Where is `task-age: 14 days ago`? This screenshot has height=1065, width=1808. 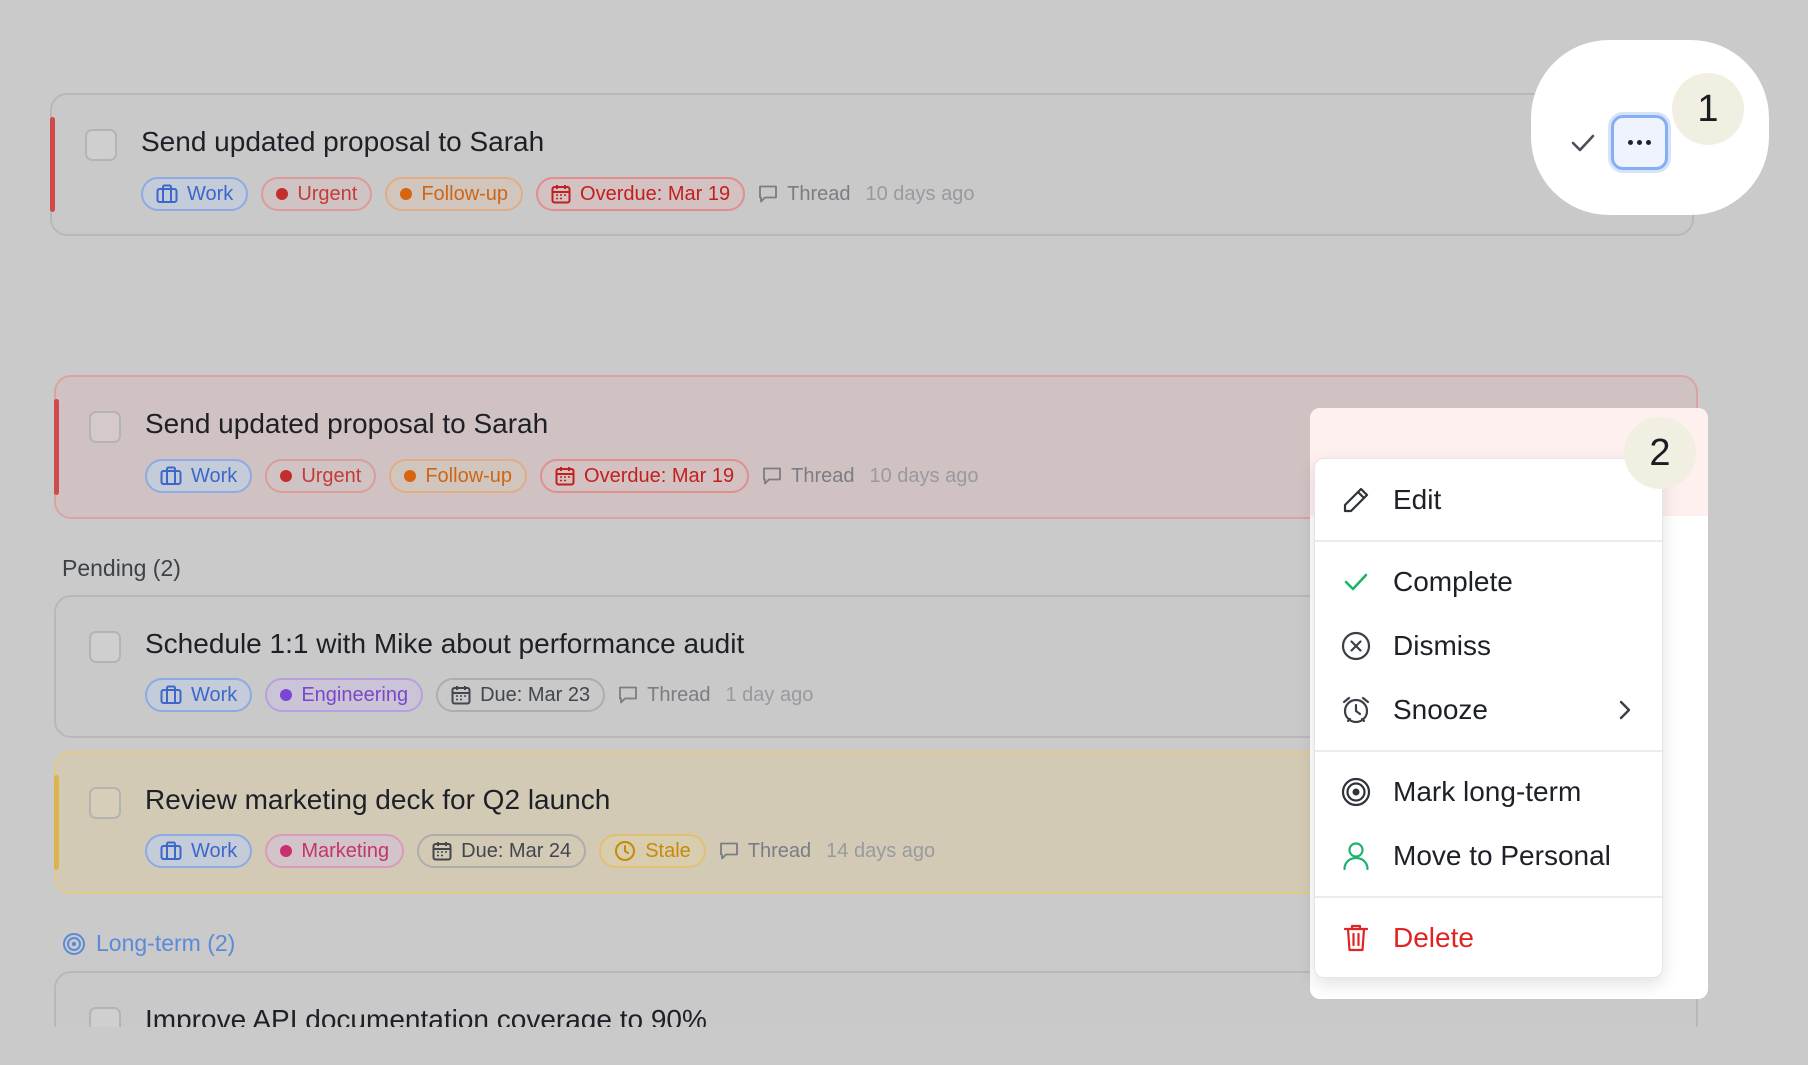 task-age: 14 days ago is located at coordinates (881, 850).